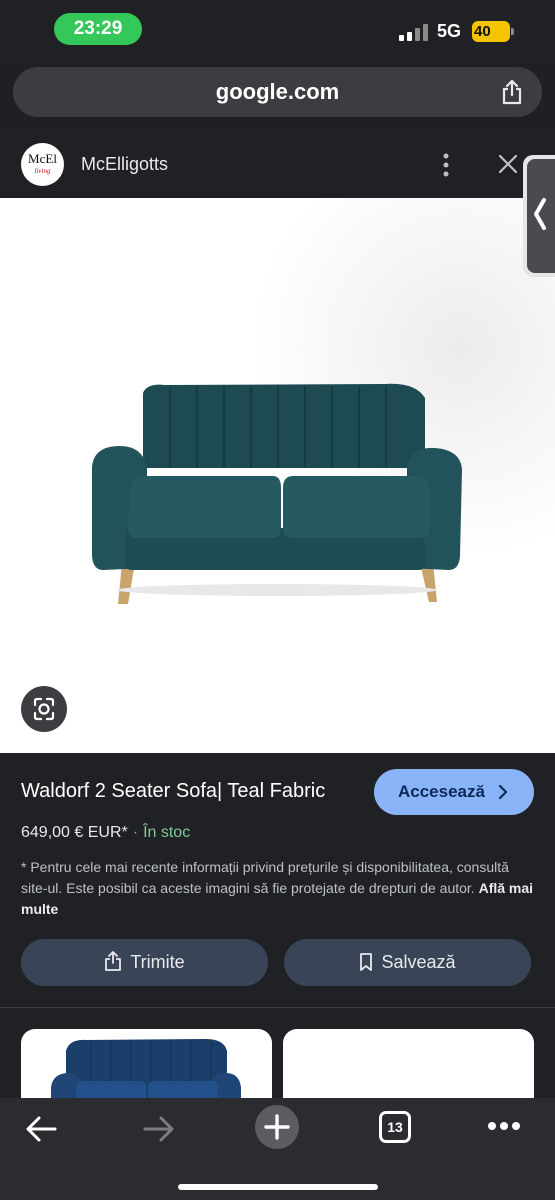 The image size is (555, 1200). Describe the element at coordinates (157, 962) in the screenshot. I see `send-button-label: Trimite` at that location.